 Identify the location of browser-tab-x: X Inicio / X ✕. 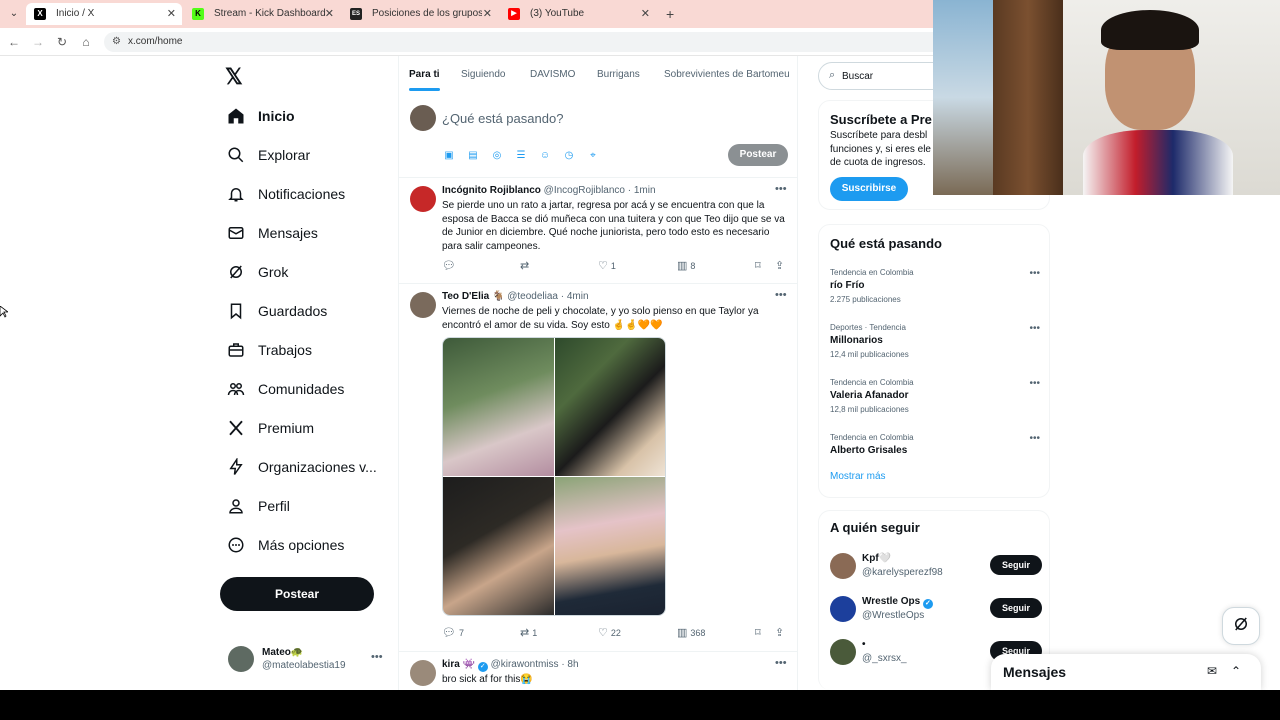
(104, 14).